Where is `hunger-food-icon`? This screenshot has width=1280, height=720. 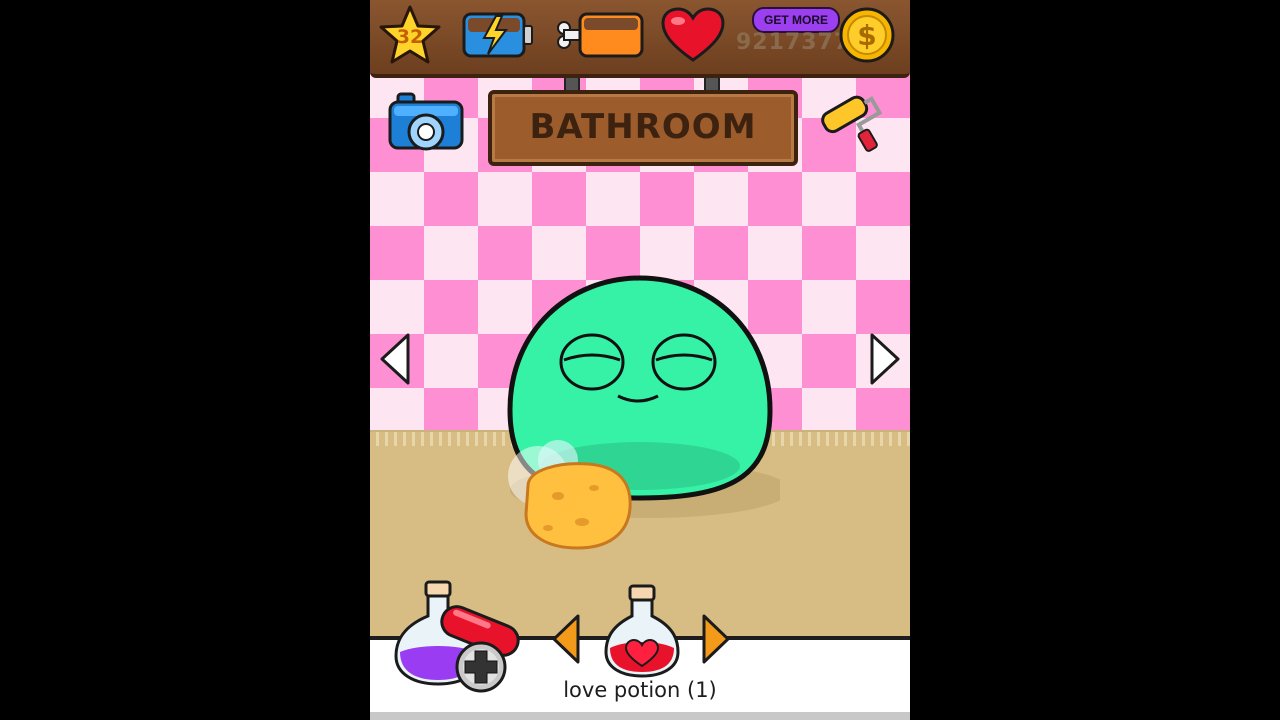 hunger-food-icon is located at coordinates (601, 35).